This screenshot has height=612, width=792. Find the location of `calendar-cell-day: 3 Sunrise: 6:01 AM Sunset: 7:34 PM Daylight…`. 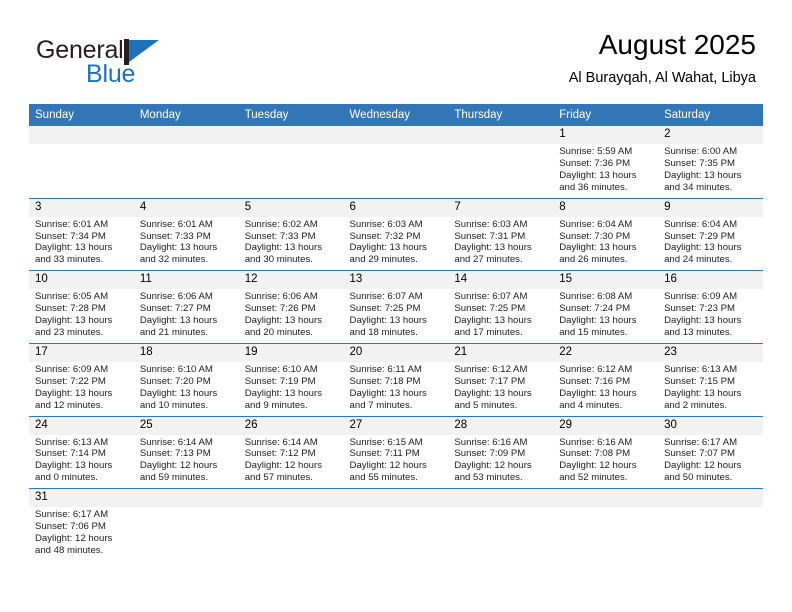

calendar-cell-day: 3 Sunrise: 6:01 AM Sunset: 7:34 PM Daylight… is located at coordinates (81, 235).